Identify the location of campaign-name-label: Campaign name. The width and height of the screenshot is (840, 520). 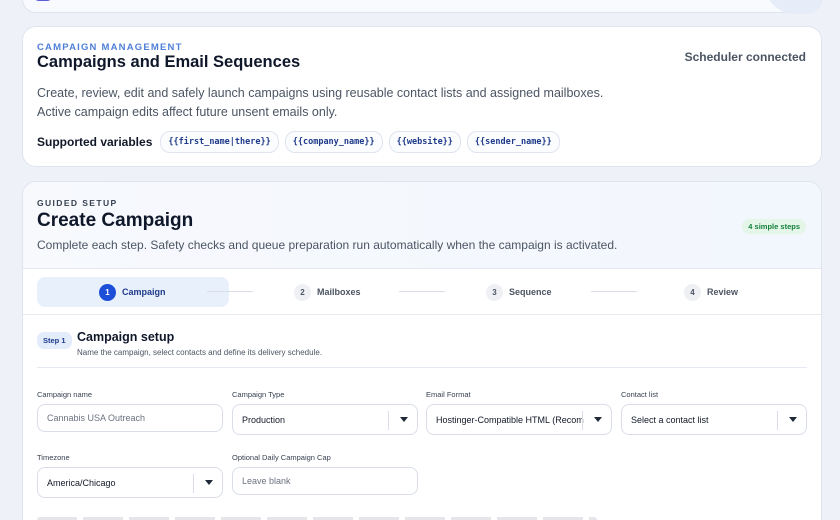
(65, 394).